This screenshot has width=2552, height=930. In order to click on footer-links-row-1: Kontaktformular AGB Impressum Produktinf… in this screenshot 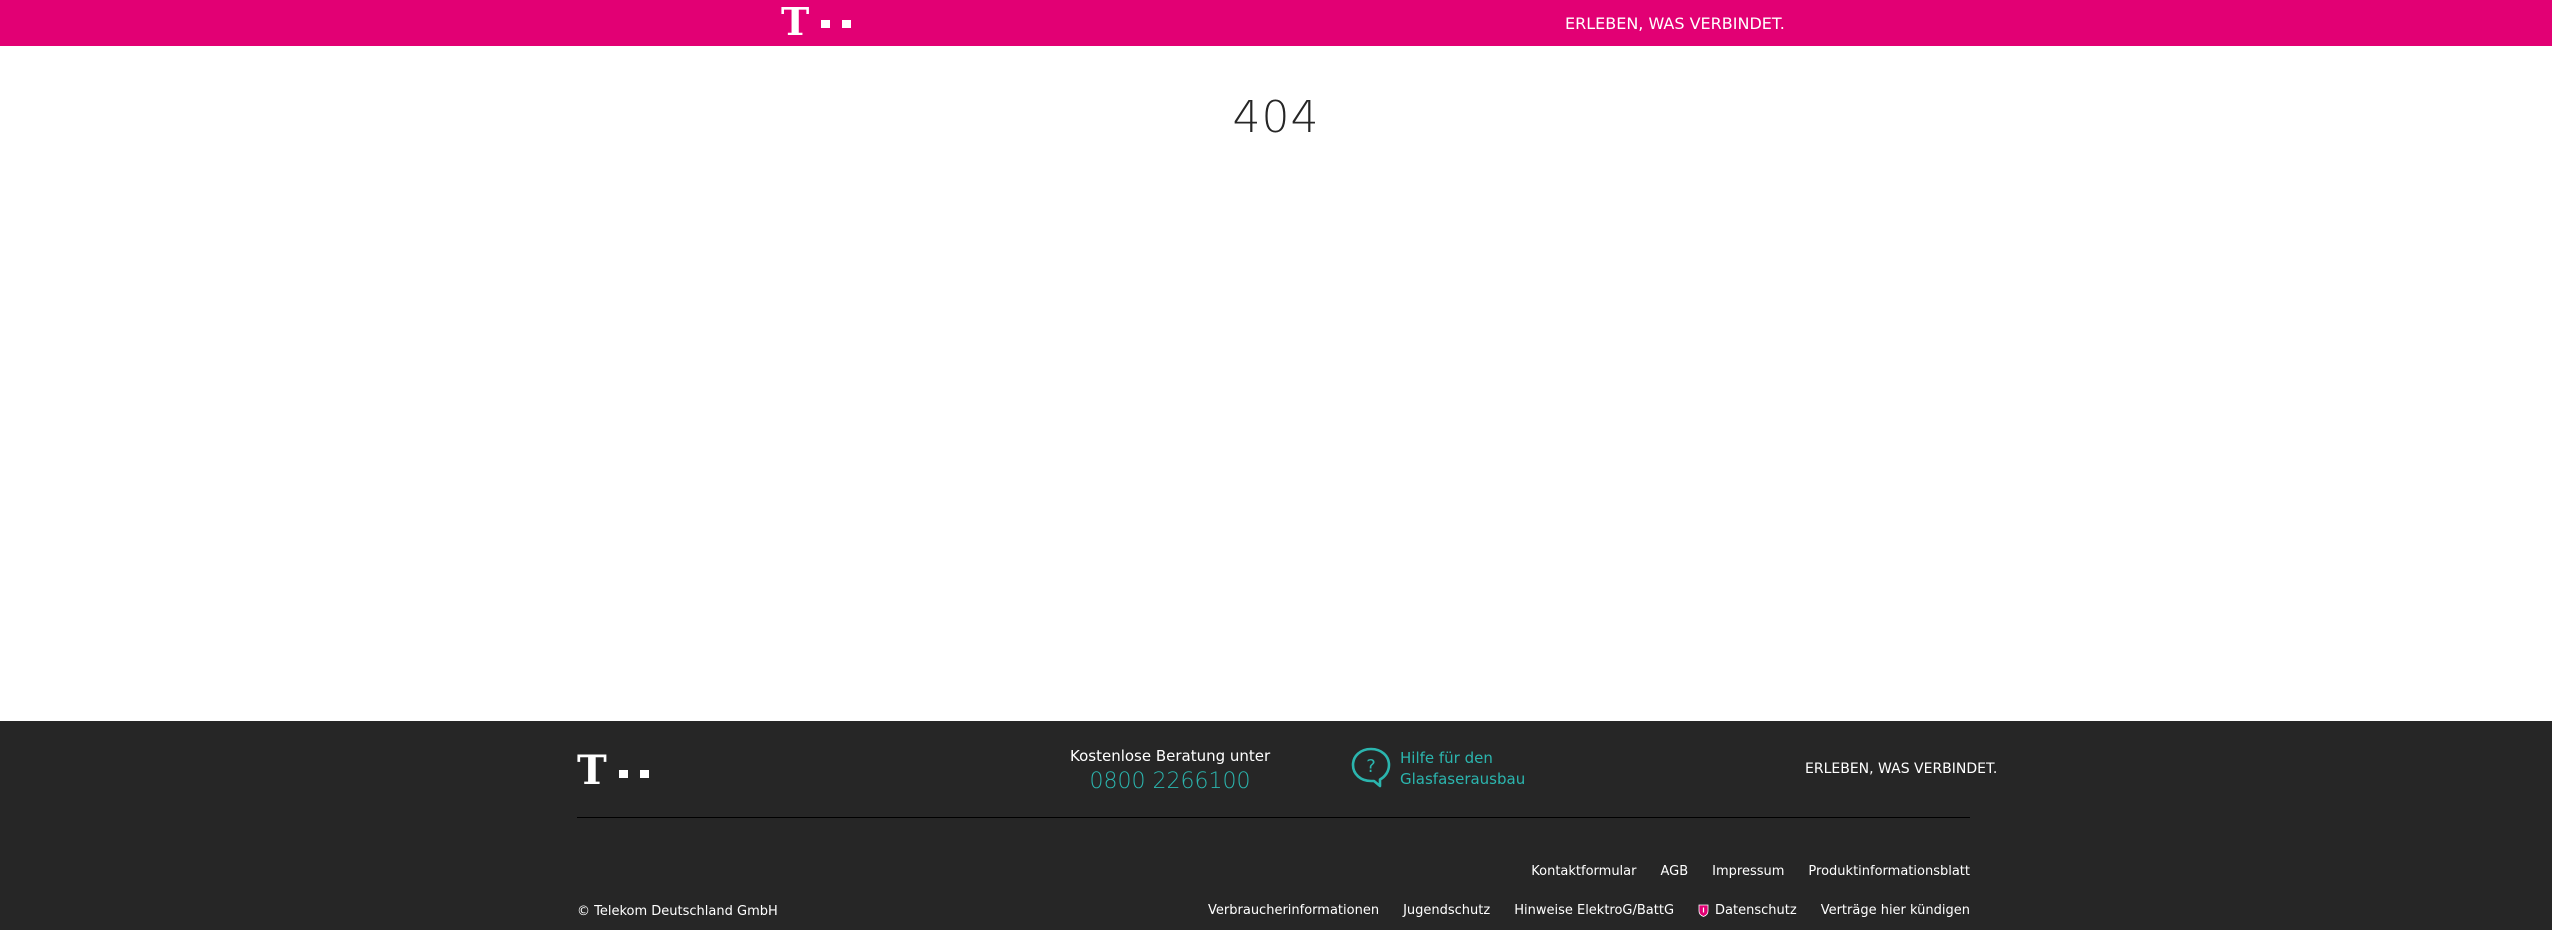, I will do `click(1750, 871)`.